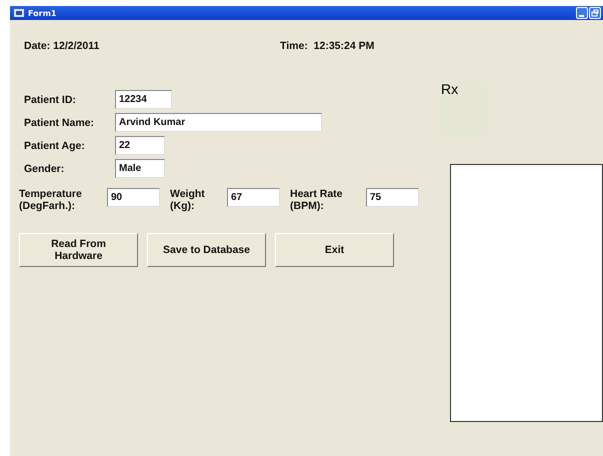 This screenshot has height=456, width=603. Describe the element at coordinates (45, 168) in the screenshot. I see `field-label: Gender:` at that location.